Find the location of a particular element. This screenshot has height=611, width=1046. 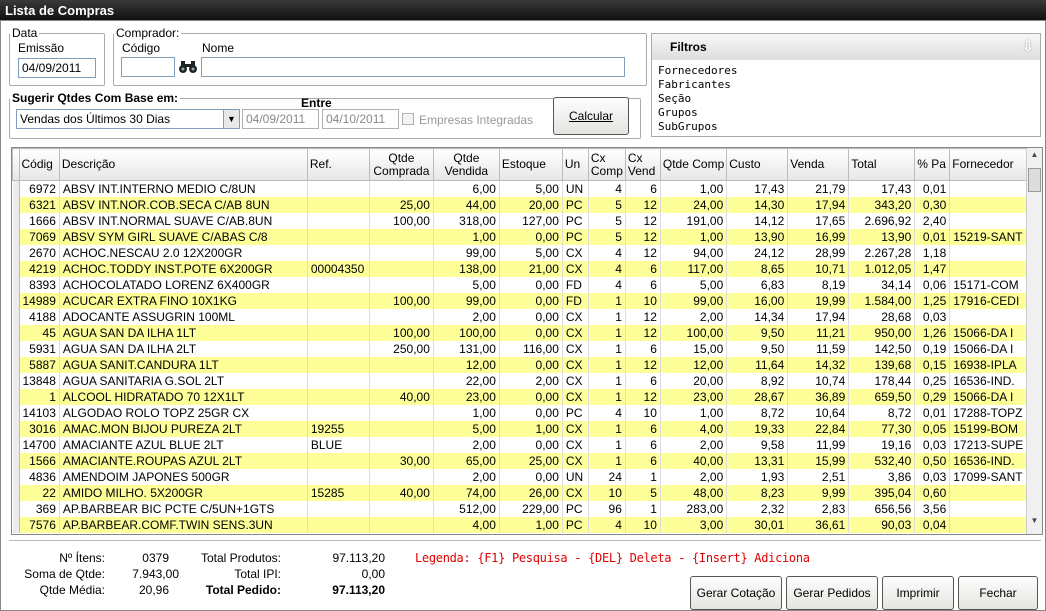

cell-total: 139,68 is located at coordinates (882, 364).